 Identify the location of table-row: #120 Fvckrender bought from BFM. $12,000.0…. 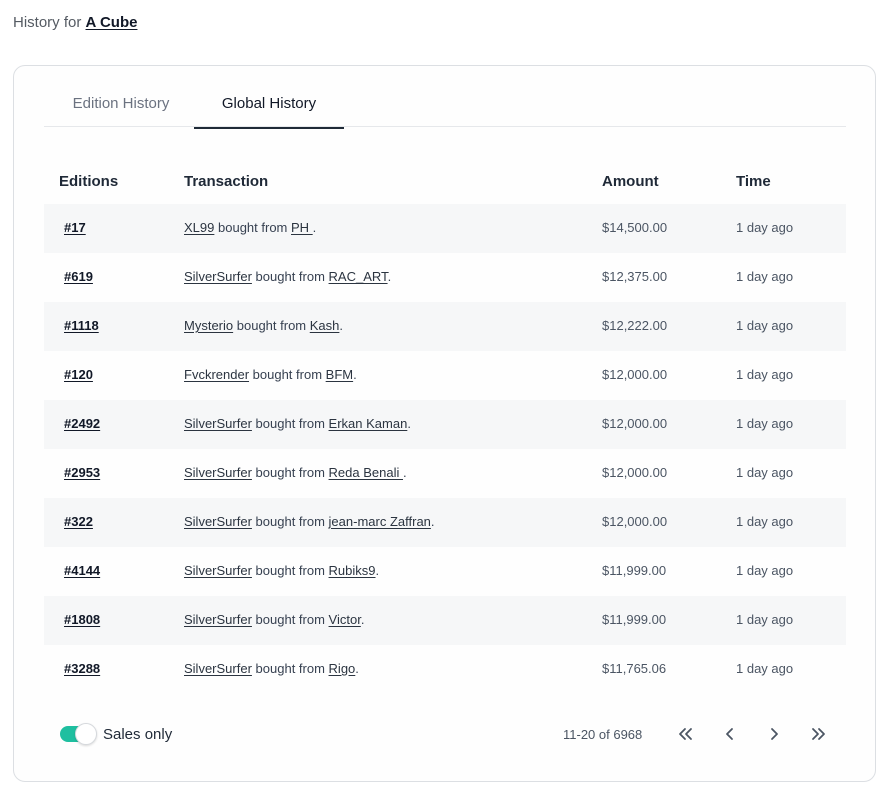
(445, 375).